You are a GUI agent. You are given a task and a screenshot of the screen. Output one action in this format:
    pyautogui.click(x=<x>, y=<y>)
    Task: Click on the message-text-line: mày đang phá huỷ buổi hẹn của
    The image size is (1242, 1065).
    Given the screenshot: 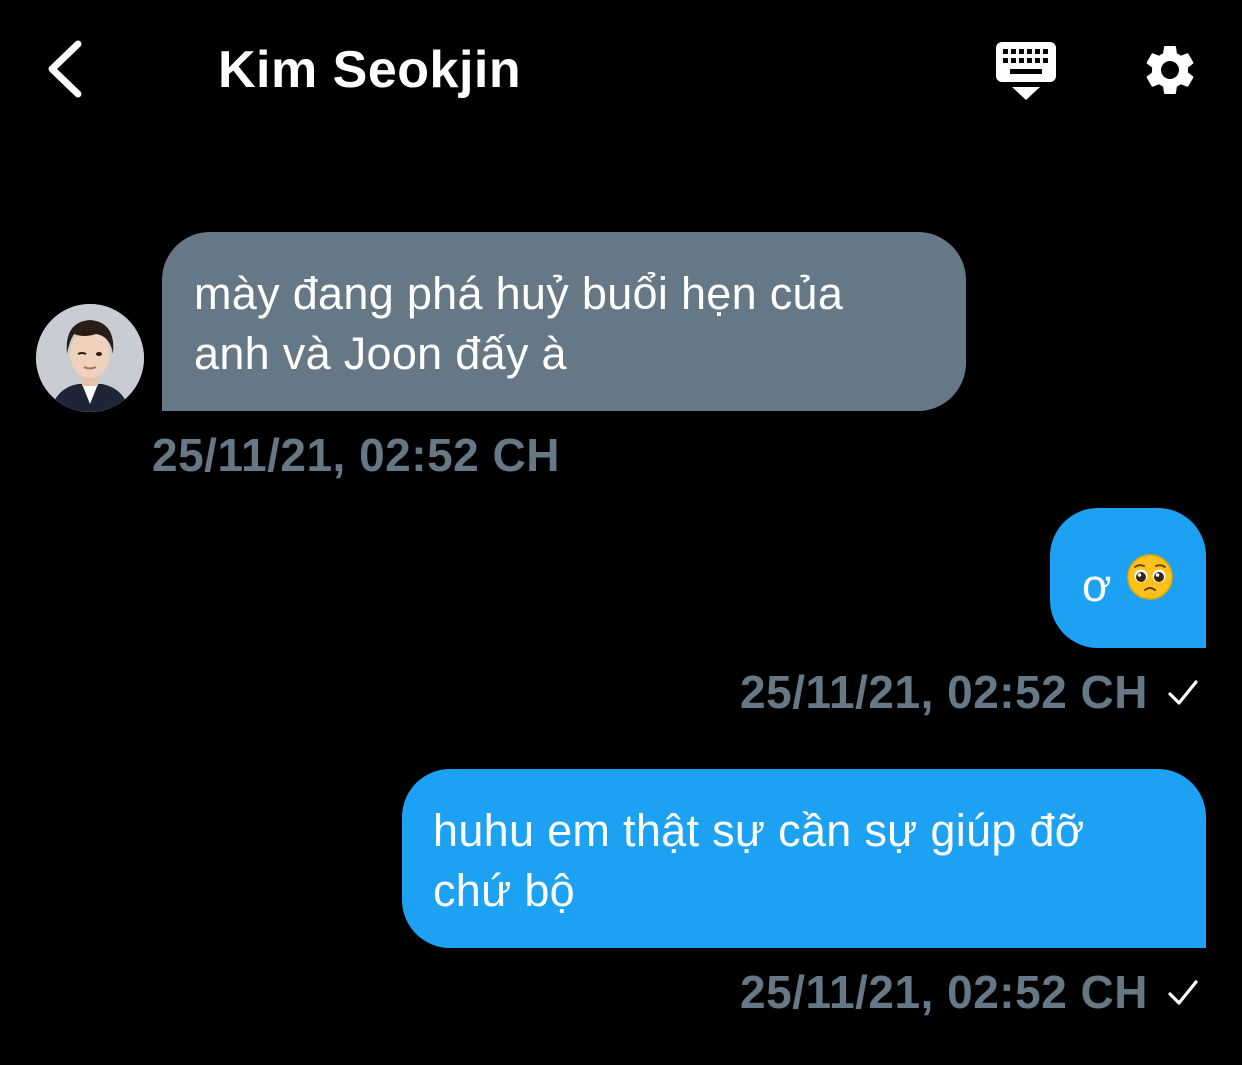 What is the action you would take?
    pyautogui.click(x=519, y=293)
    